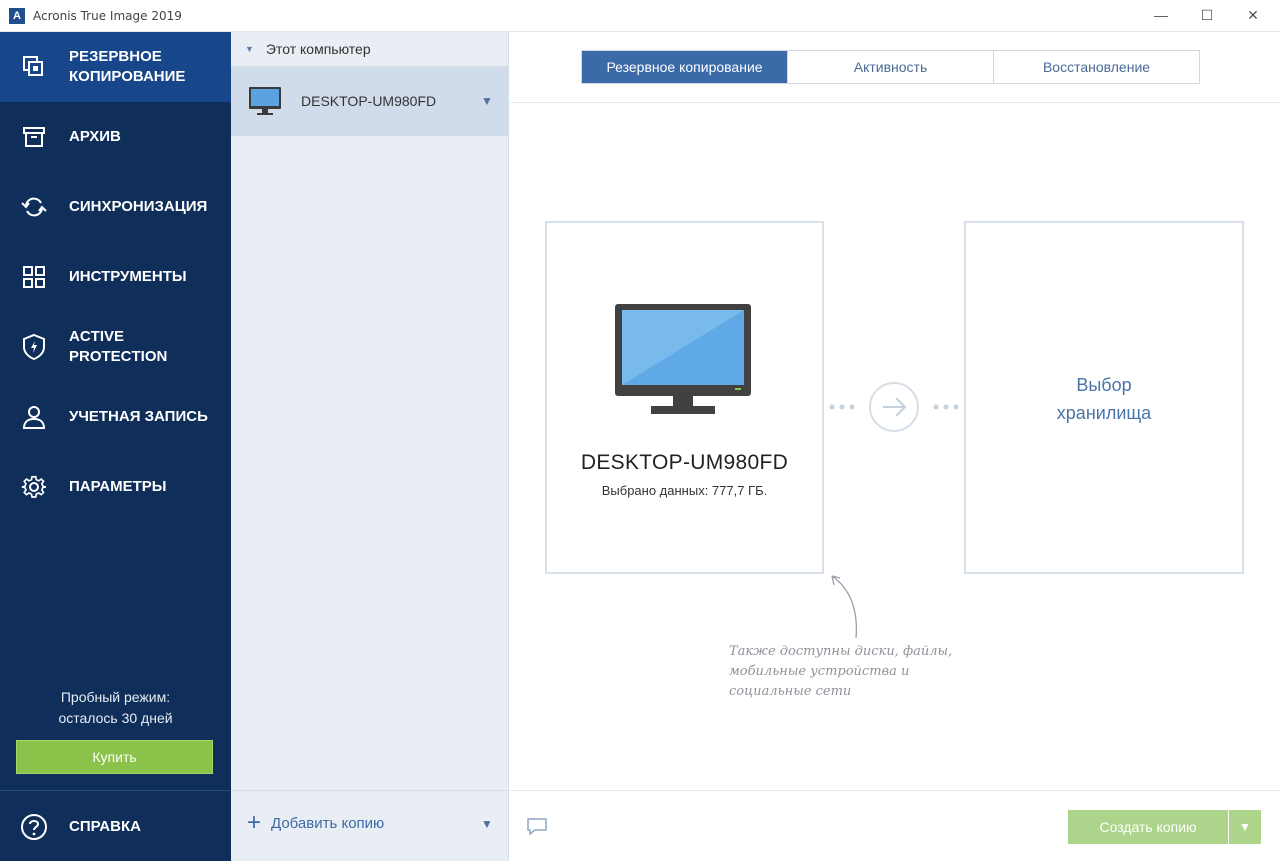 Image resolution: width=1280 pixels, height=861 pixels. What do you see at coordinates (1096, 67) in the screenshot?
I see `tab-recovery: Восстановление` at bounding box center [1096, 67].